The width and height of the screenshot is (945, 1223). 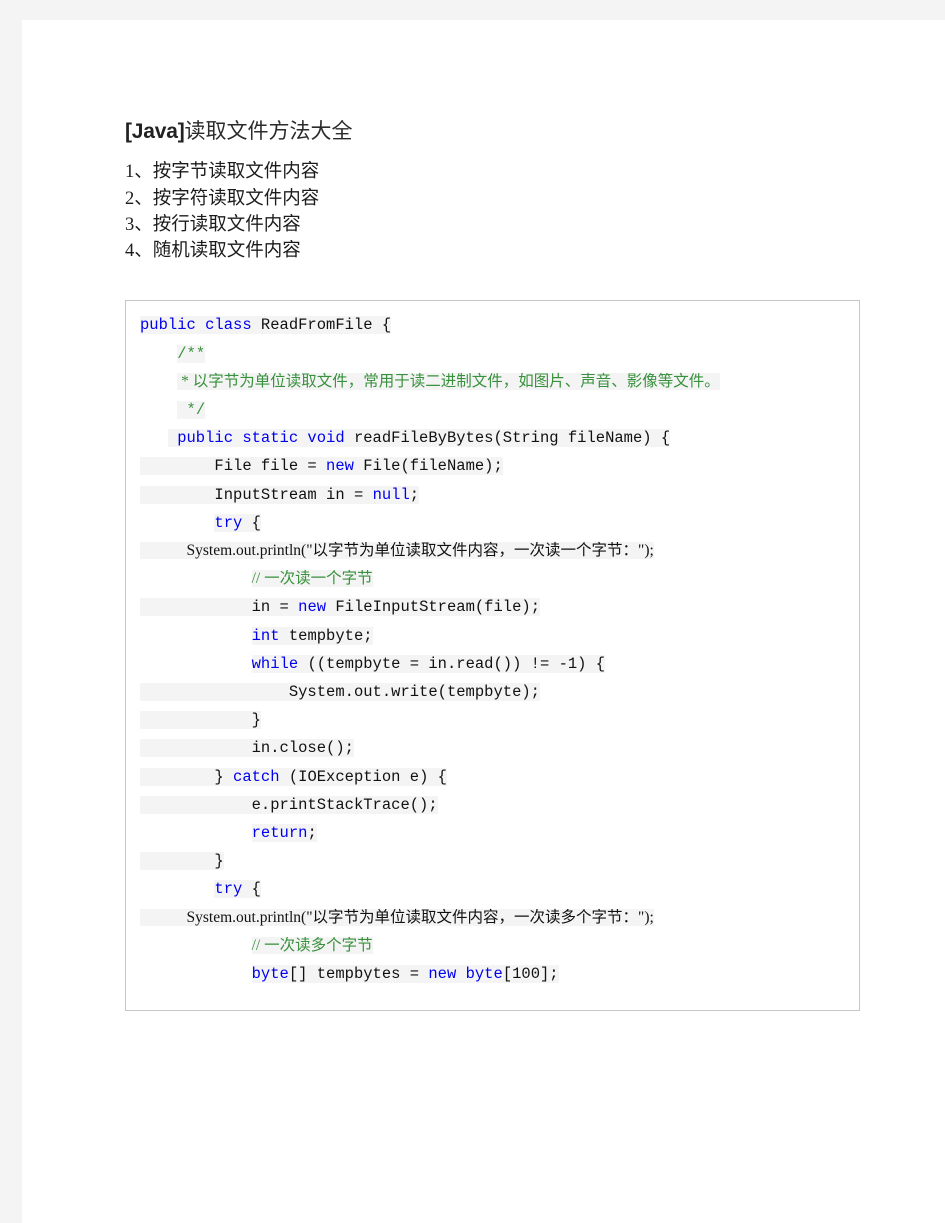 I want to click on code-token: System.out.write(tempbyte);, so click(x=340, y=691).